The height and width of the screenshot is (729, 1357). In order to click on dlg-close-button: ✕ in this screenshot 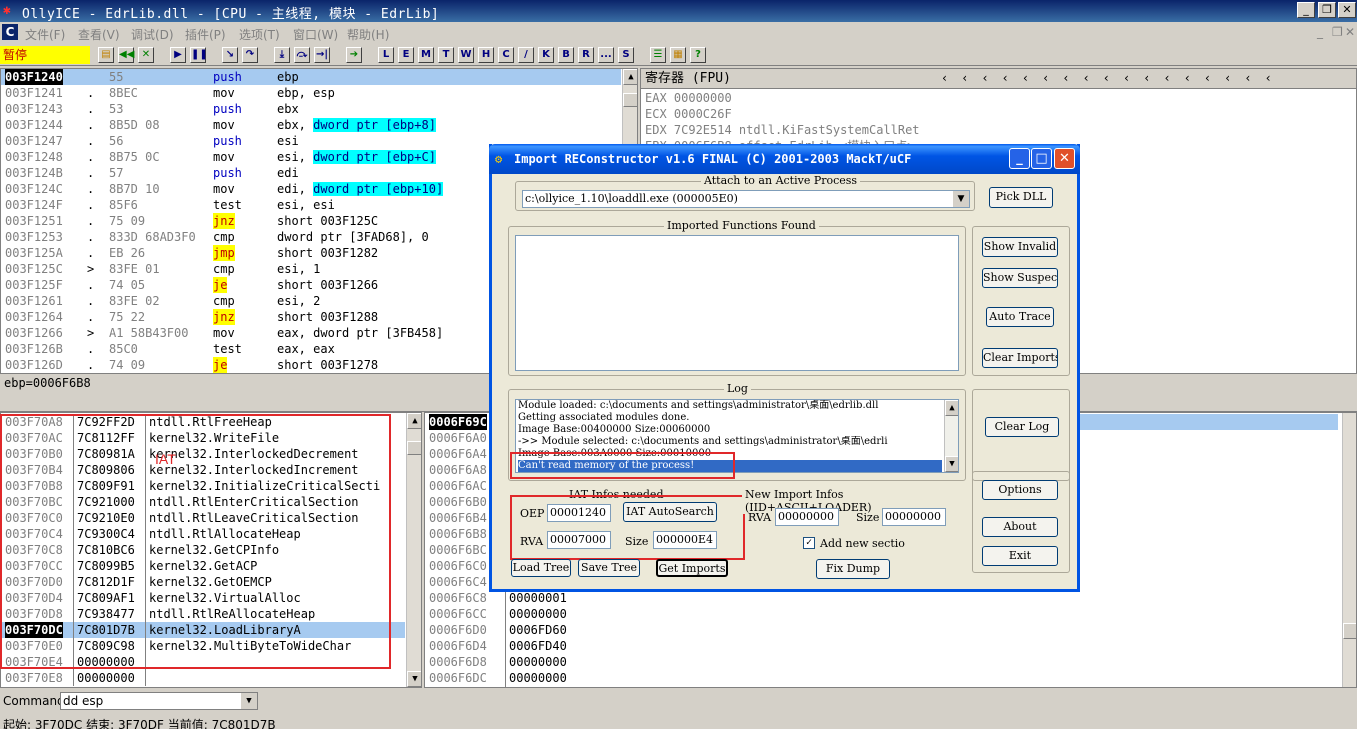, I will do `click(1064, 158)`.